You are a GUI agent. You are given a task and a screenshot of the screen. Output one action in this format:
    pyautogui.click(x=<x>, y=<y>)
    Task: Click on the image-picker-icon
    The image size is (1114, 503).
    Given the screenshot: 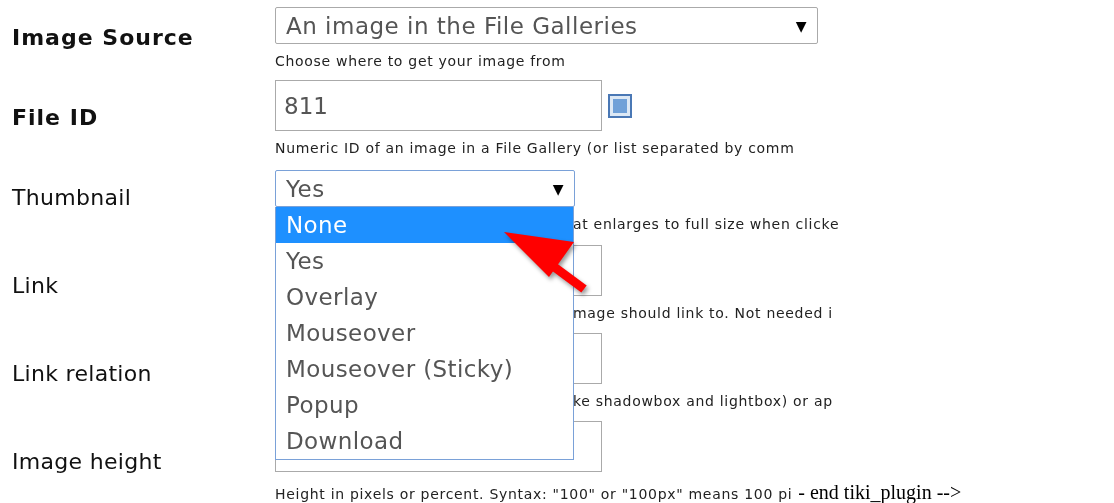 What is the action you would take?
    pyautogui.click(x=620, y=105)
    